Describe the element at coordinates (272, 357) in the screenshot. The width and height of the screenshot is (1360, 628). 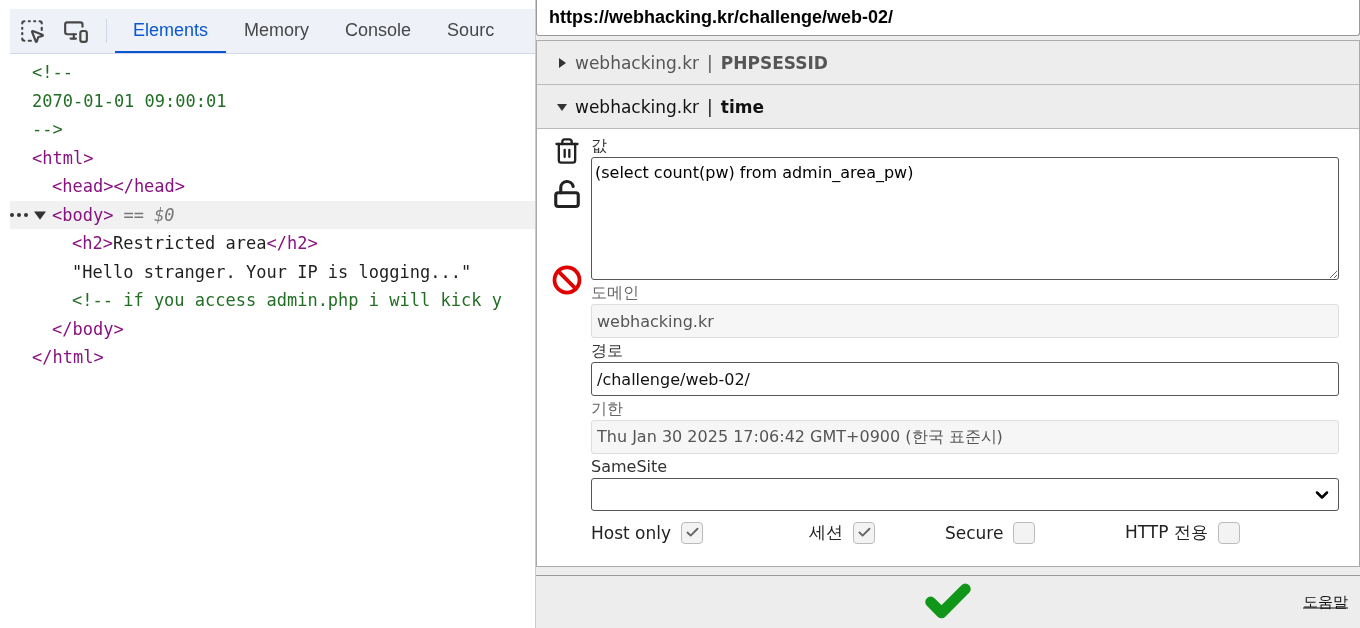
I see `code-line: </html>` at that location.